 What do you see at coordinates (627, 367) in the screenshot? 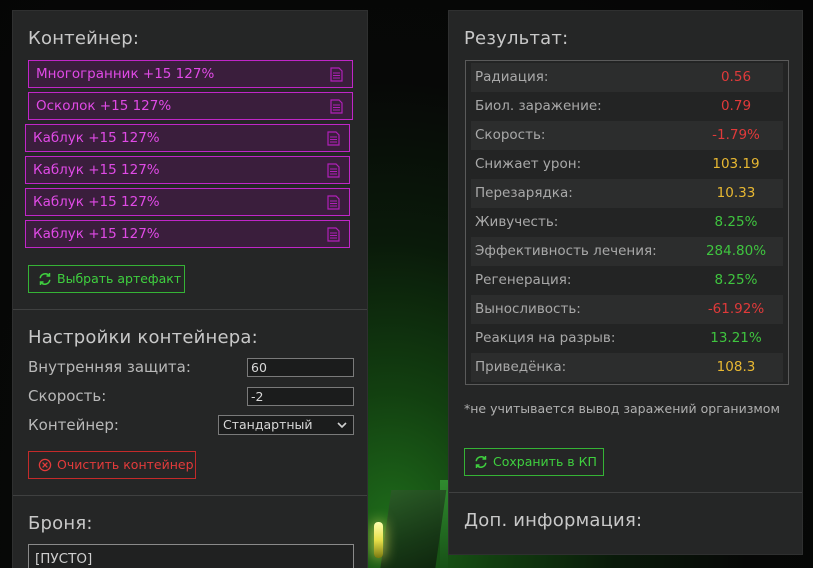
I see `stat-row: Приведёнка: 108.3` at bounding box center [627, 367].